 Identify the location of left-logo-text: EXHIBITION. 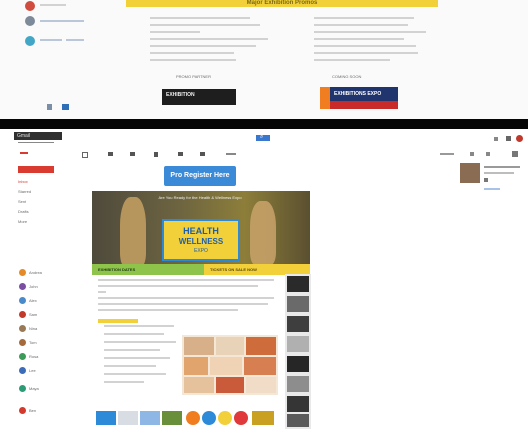
(180, 95).